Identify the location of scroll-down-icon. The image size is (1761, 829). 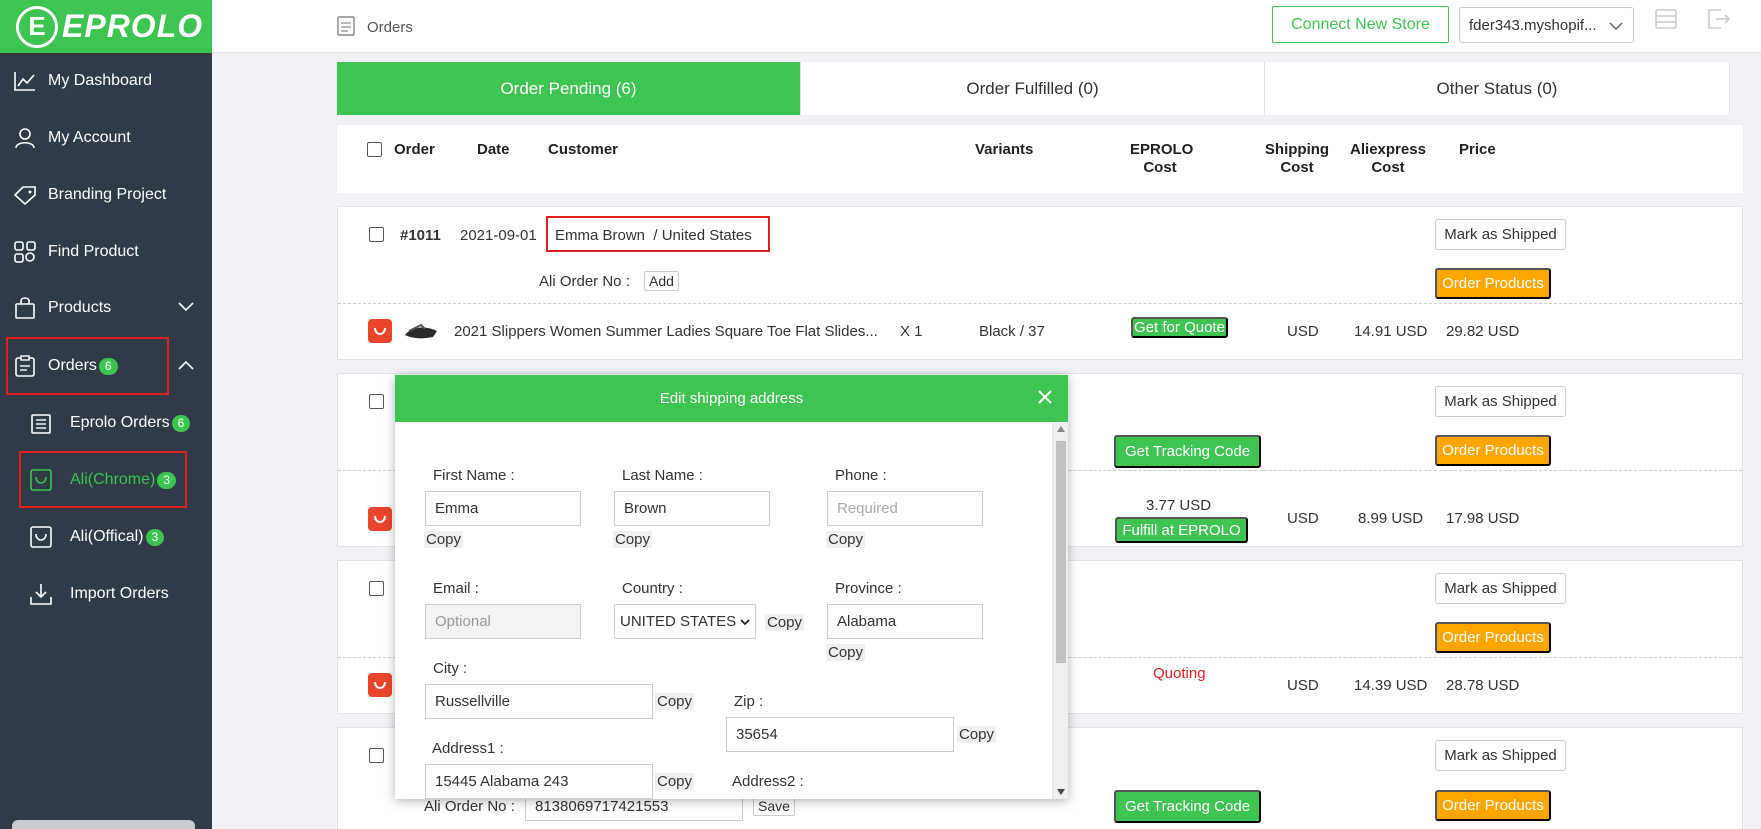
(1061, 792).